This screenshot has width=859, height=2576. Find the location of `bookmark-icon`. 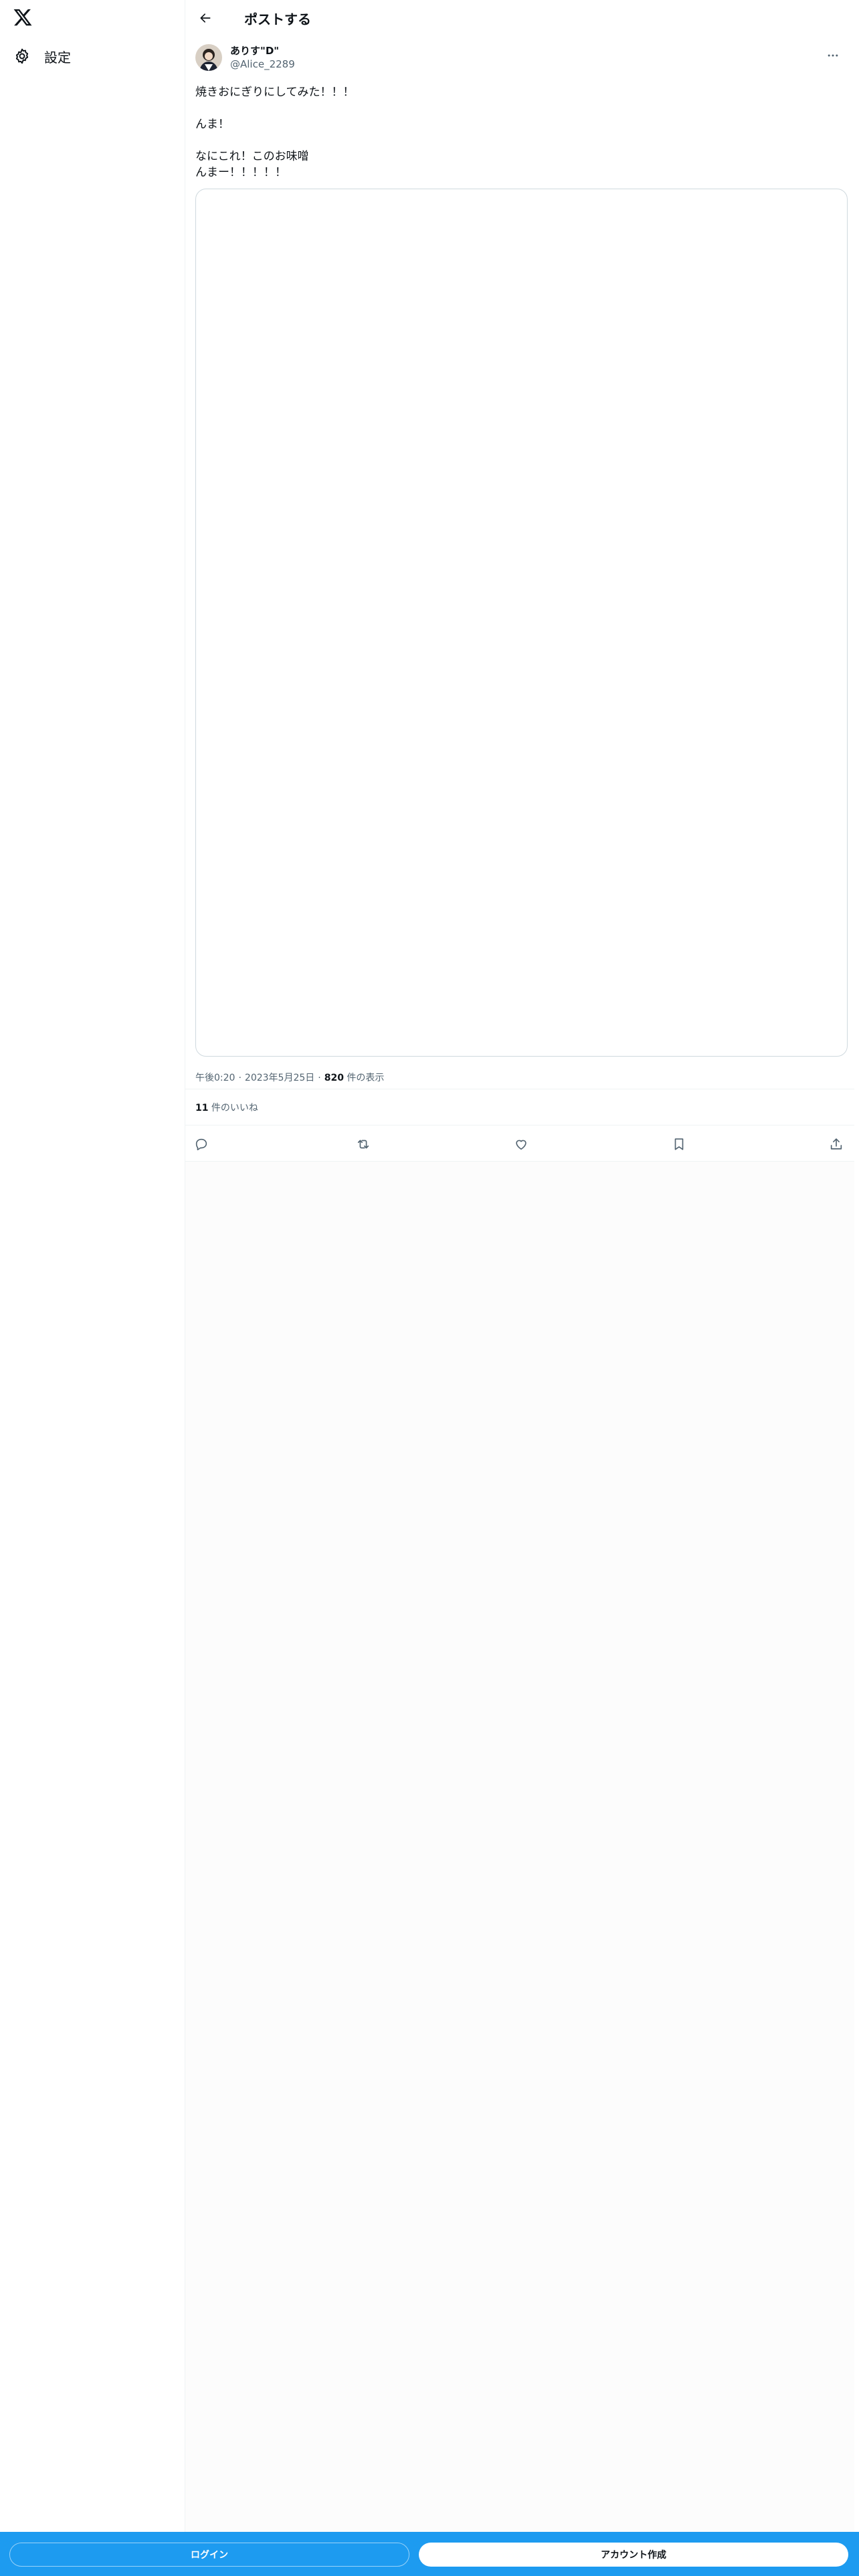

bookmark-icon is located at coordinates (679, 1144).